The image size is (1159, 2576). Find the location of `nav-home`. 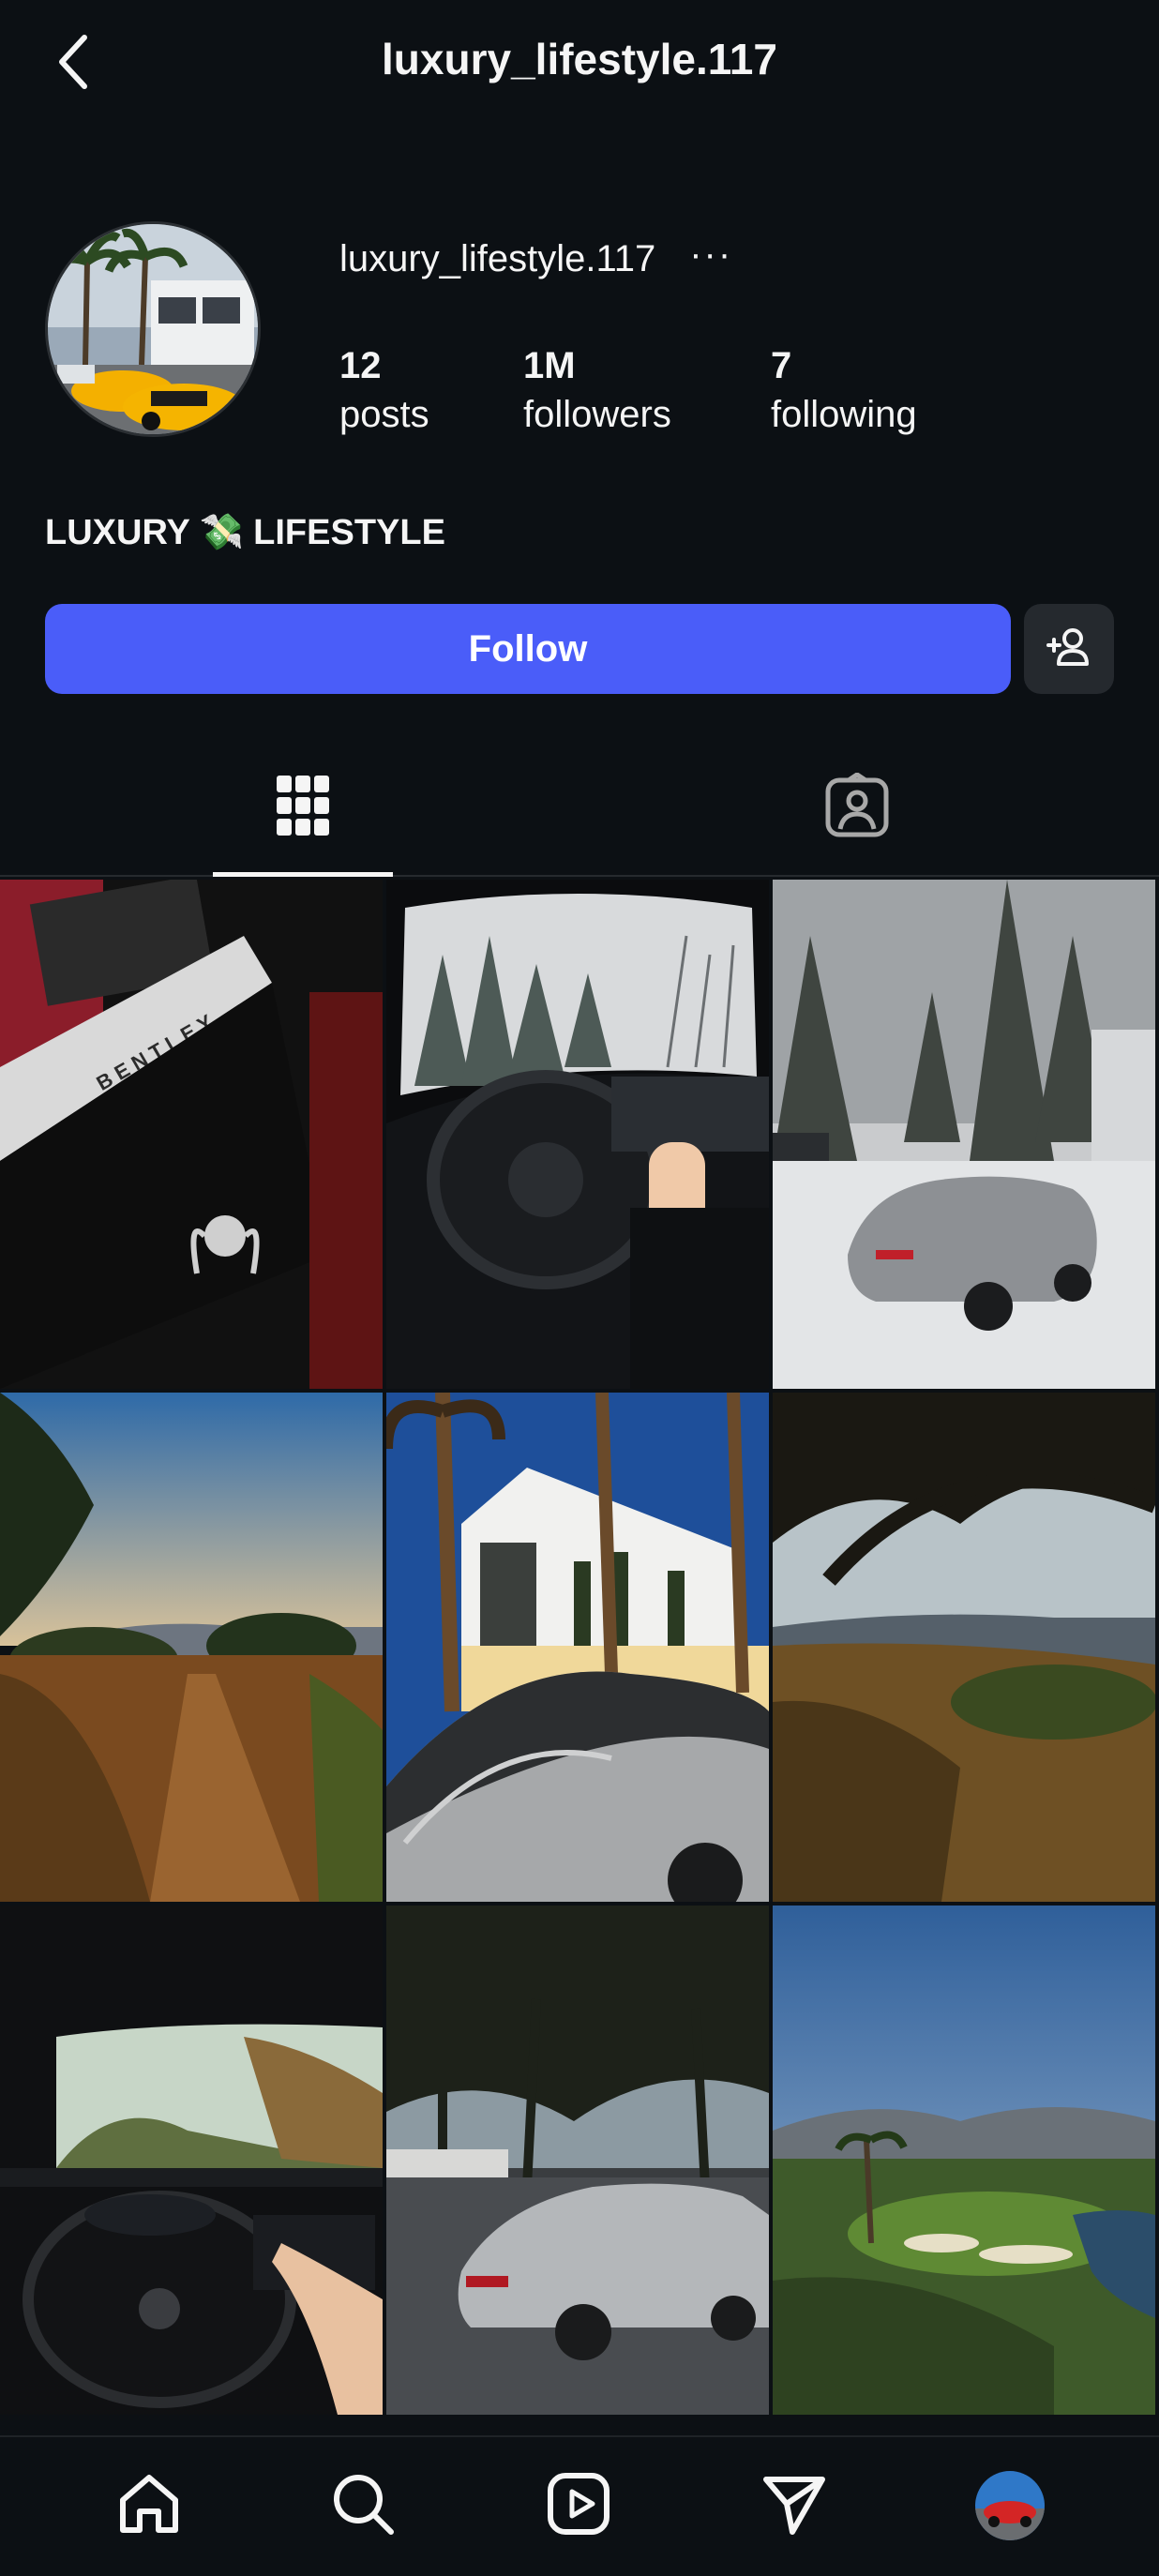

nav-home is located at coordinates (149, 2505).